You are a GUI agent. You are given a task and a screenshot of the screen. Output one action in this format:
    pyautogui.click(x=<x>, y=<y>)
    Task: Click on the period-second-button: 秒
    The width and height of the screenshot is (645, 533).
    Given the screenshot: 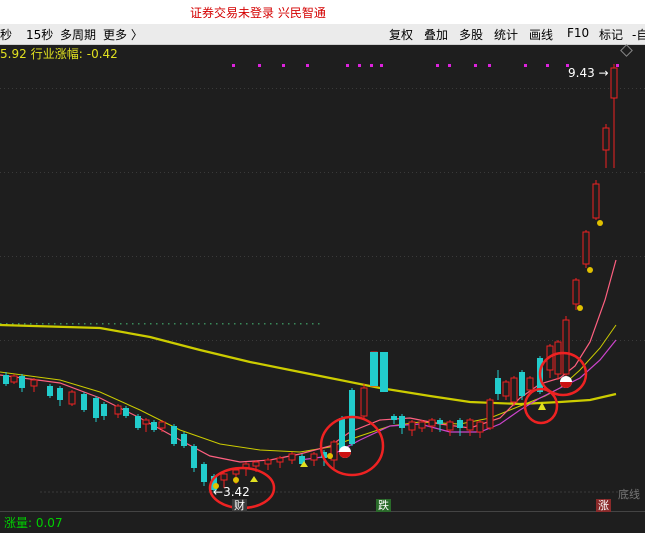 What is the action you would take?
    pyautogui.click(x=6, y=34)
    